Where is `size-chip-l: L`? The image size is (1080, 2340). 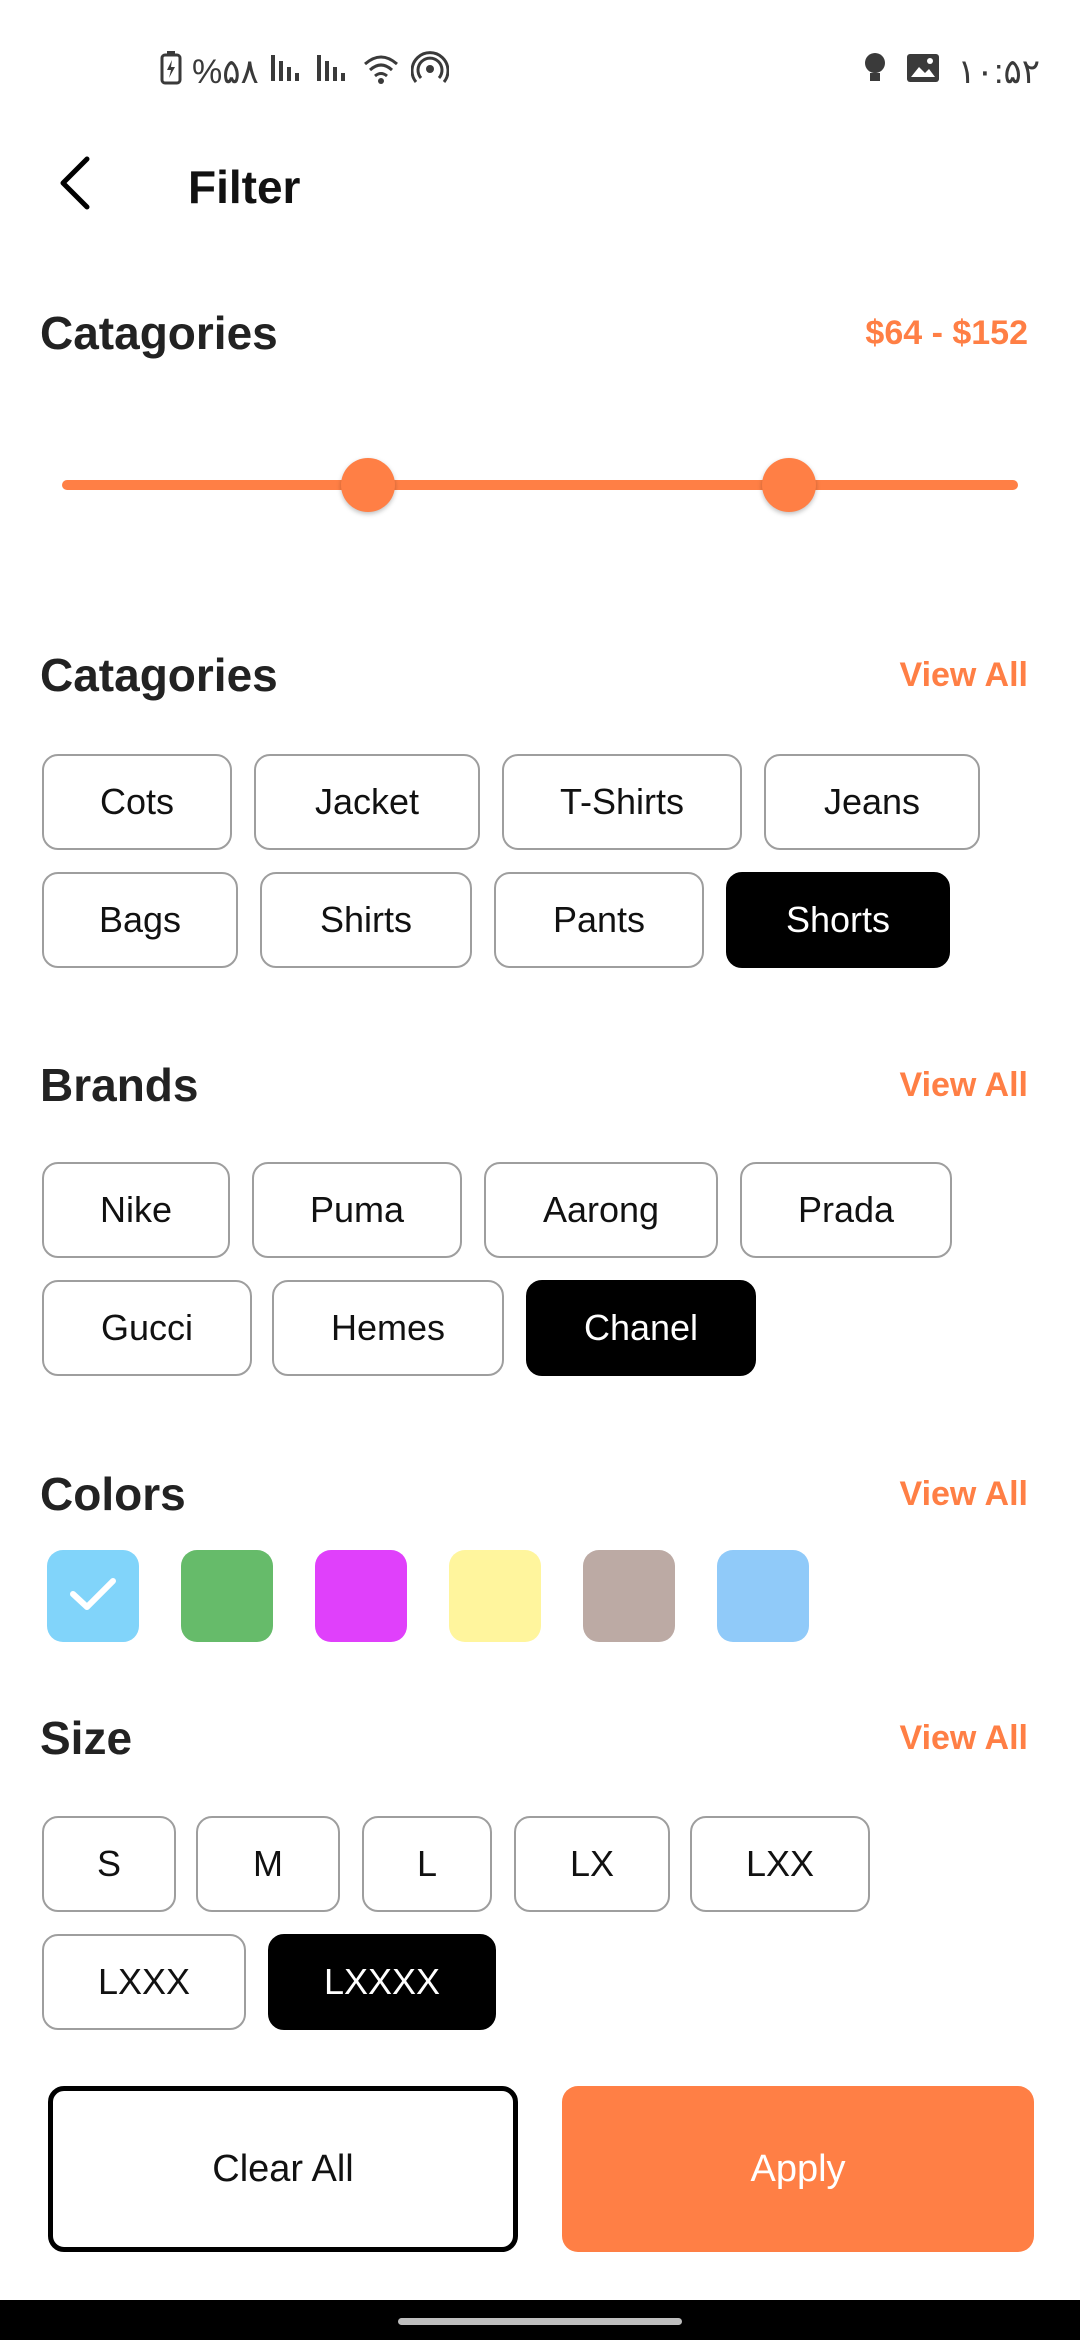 size-chip-l: L is located at coordinates (427, 1864).